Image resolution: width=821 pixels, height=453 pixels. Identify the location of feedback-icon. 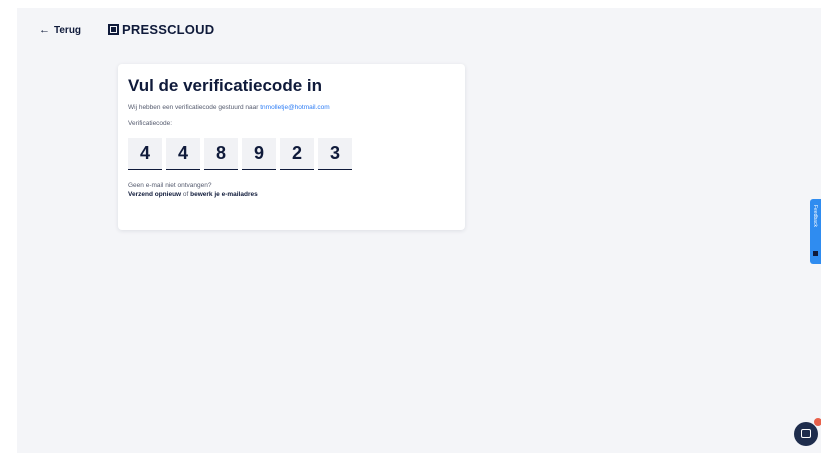
(815, 253).